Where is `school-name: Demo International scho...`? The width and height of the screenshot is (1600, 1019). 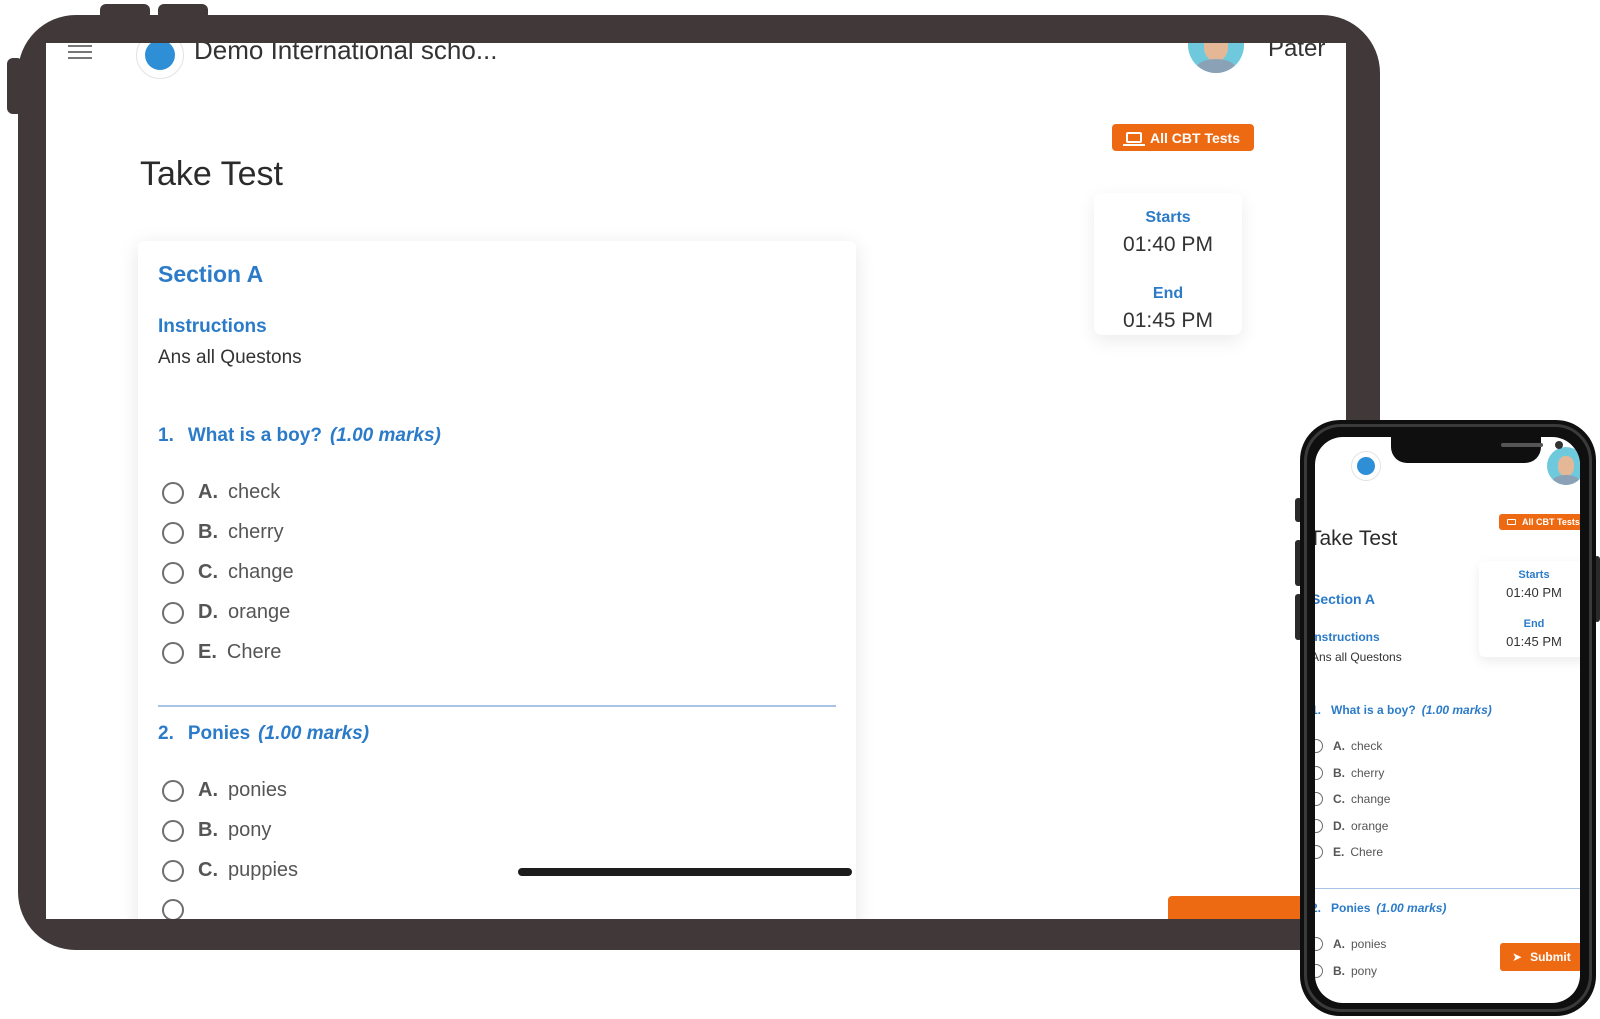
school-name: Demo International scho... is located at coordinates (346, 54).